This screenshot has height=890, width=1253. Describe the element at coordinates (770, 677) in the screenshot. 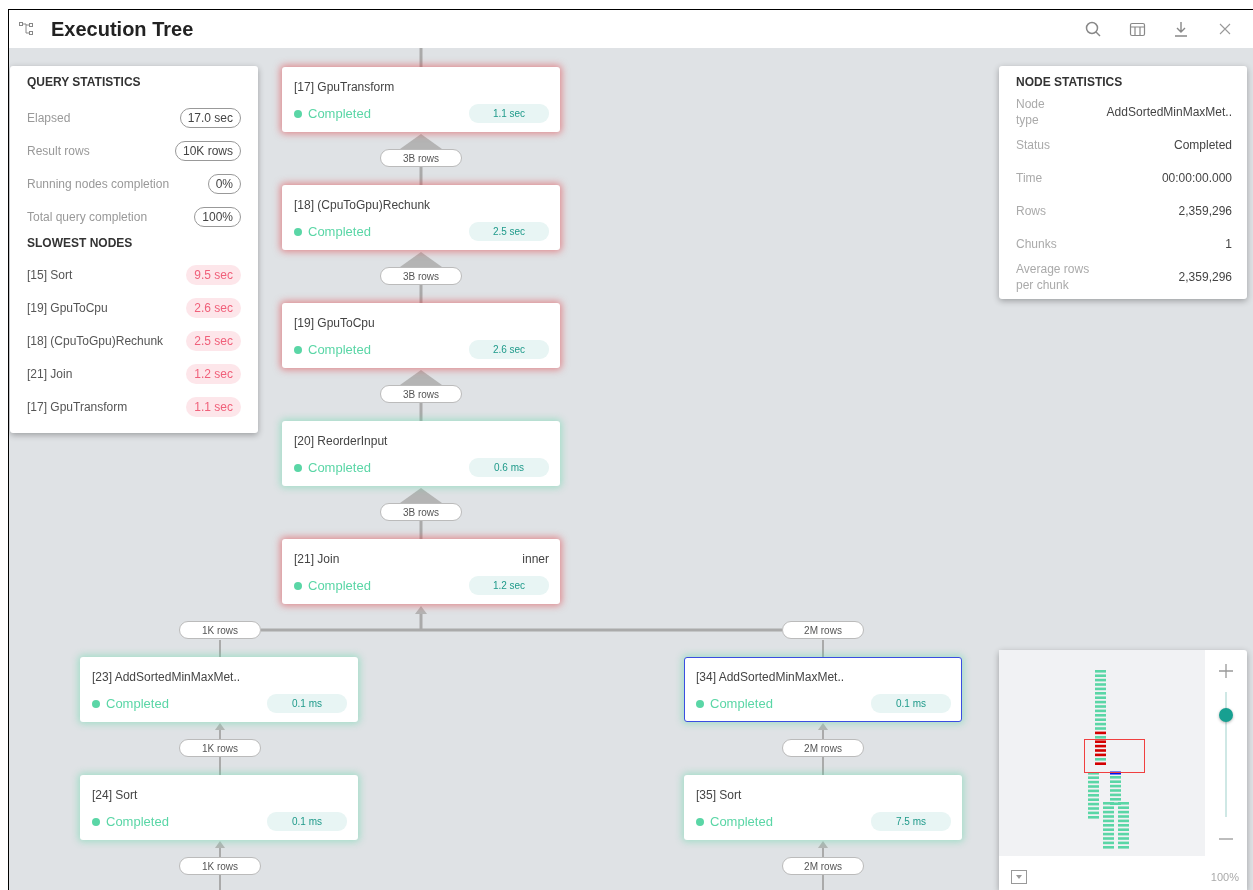

I see `node-title: [34] AddSortedMinMaxMet..` at that location.